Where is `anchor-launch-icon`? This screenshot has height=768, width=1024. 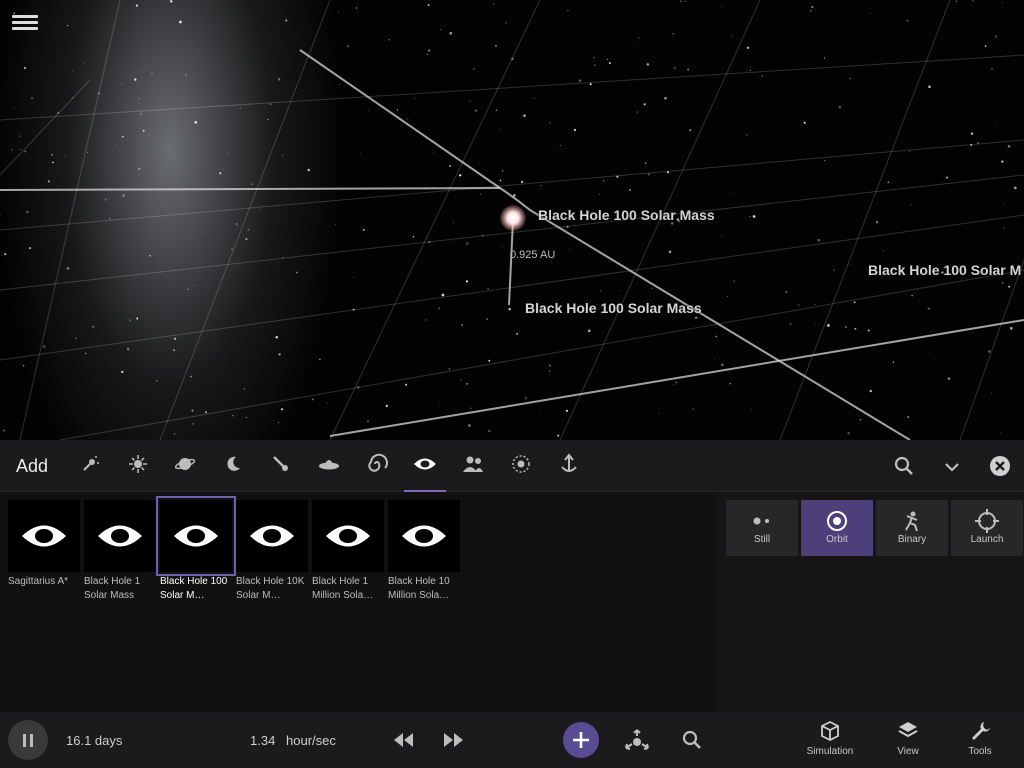
anchor-launch-icon is located at coordinates (569, 466).